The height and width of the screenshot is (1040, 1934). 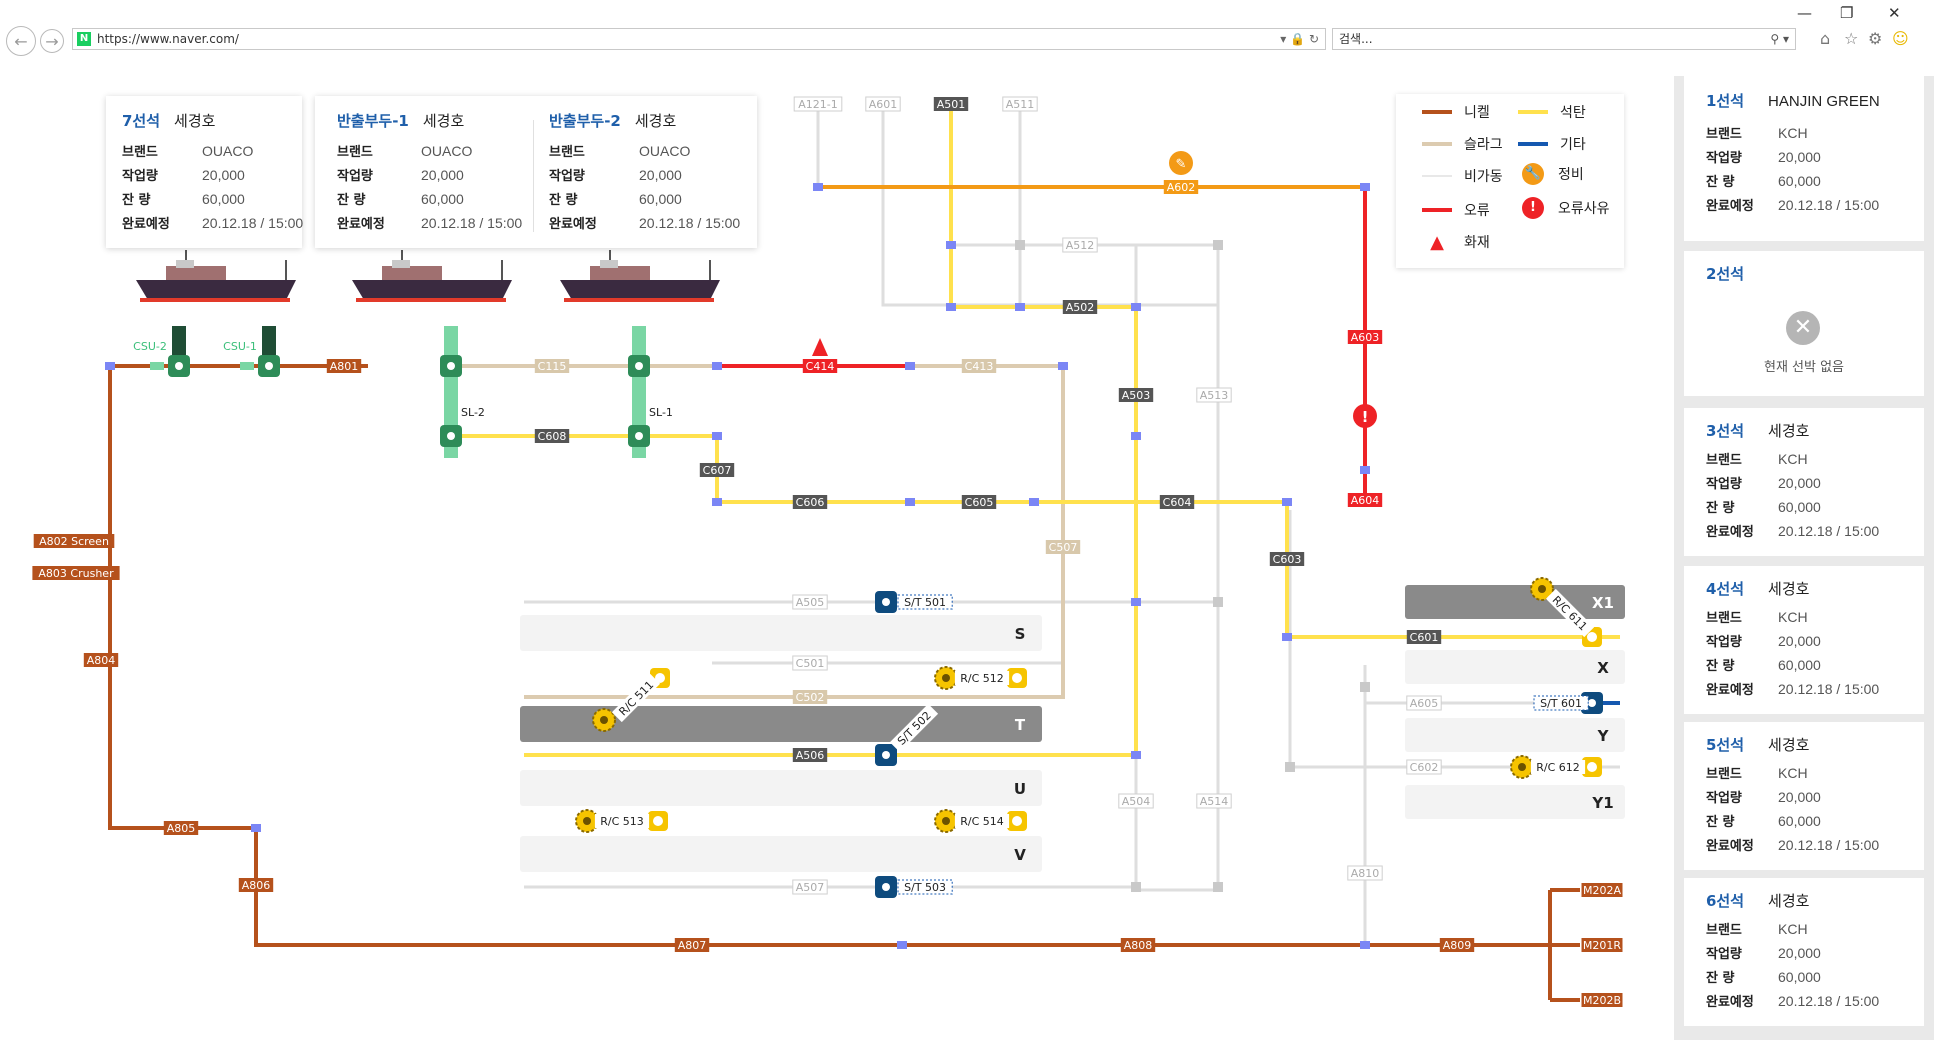 What do you see at coordinates (1017, 821) in the screenshot?
I see `reclaimer-RC514-end-dot` at bounding box center [1017, 821].